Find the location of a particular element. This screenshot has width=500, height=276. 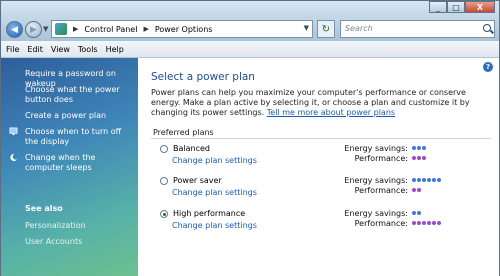

tell-me-more-link: Tell me more about power plans is located at coordinates (331, 112).